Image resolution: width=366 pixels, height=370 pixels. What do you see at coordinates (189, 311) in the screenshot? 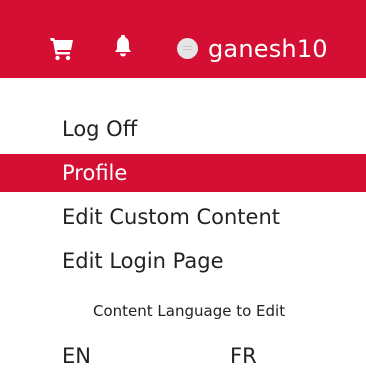
I see `content-language-label: Content Language to Edit` at bounding box center [189, 311].